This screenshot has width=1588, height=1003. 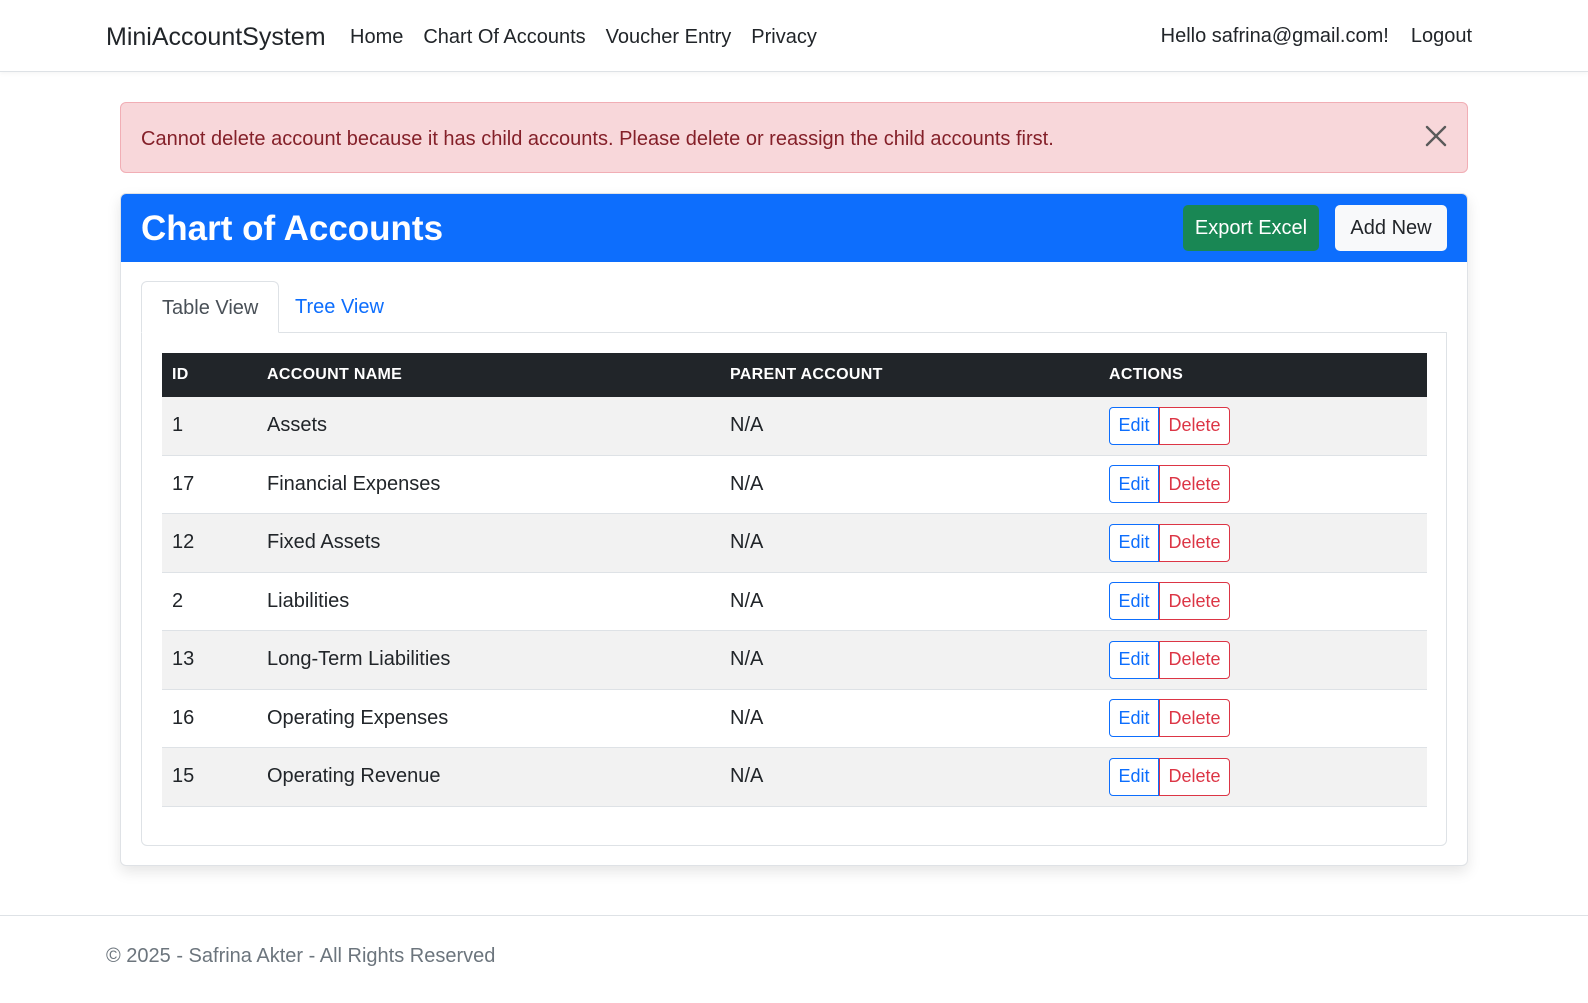 I want to click on nav-voucher-entry: Voucher Entry, so click(x=669, y=37).